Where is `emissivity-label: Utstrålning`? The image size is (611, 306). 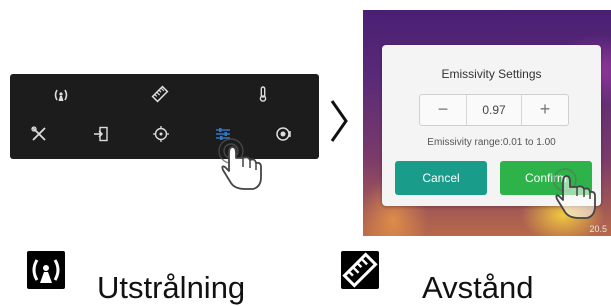
emissivity-label: Utstrålning is located at coordinates (171, 287).